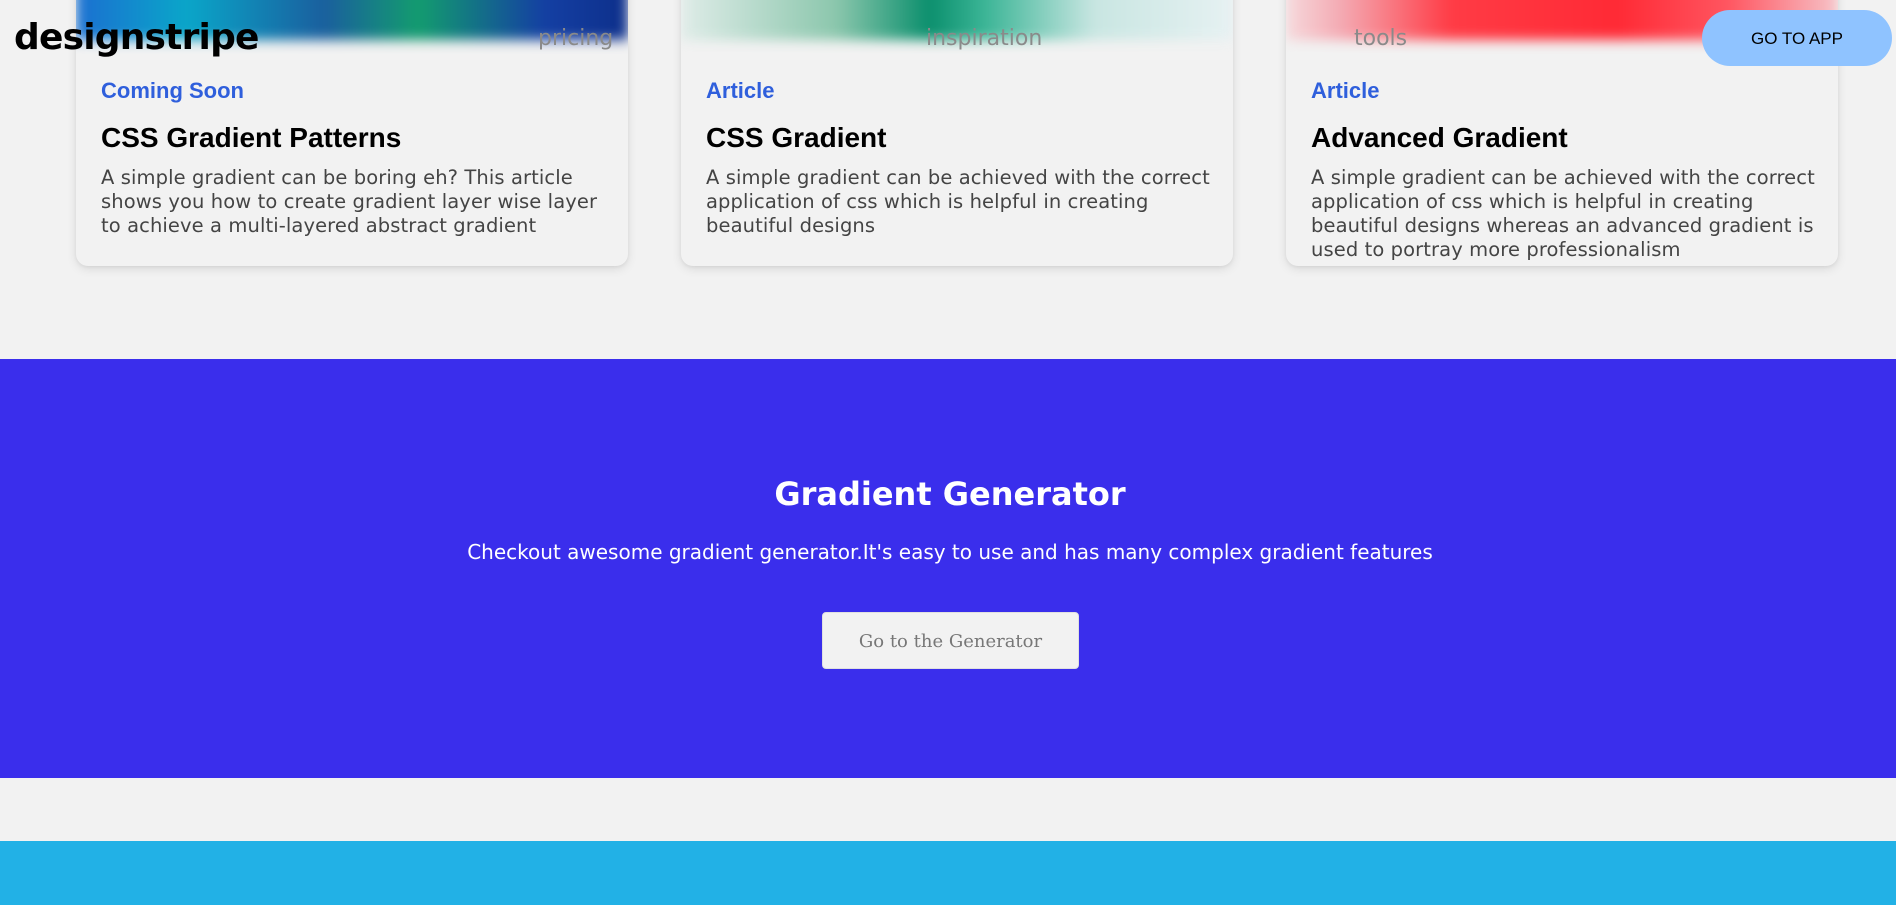 The image size is (1896, 905). Describe the element at coordinates (575, 39) in the screenshot. I see `nav-pricing: pricing` at that location.